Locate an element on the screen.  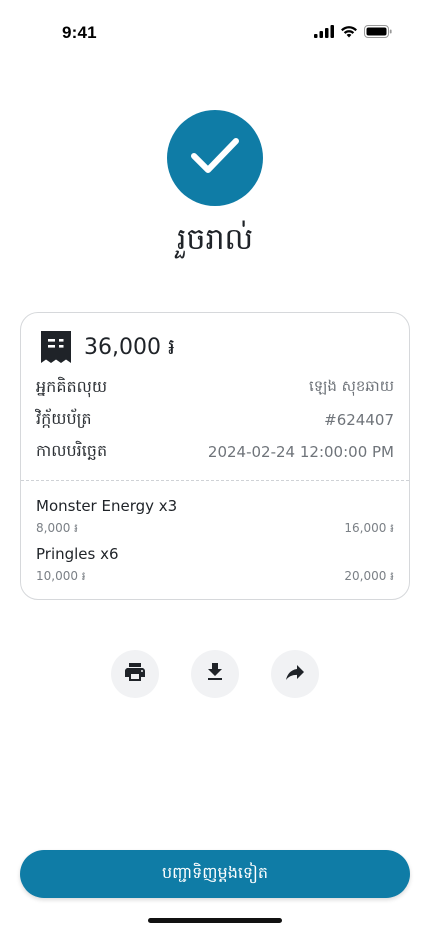
info-label: វិក្ក័យប័ត្រ is located at coordinates (64, 418).